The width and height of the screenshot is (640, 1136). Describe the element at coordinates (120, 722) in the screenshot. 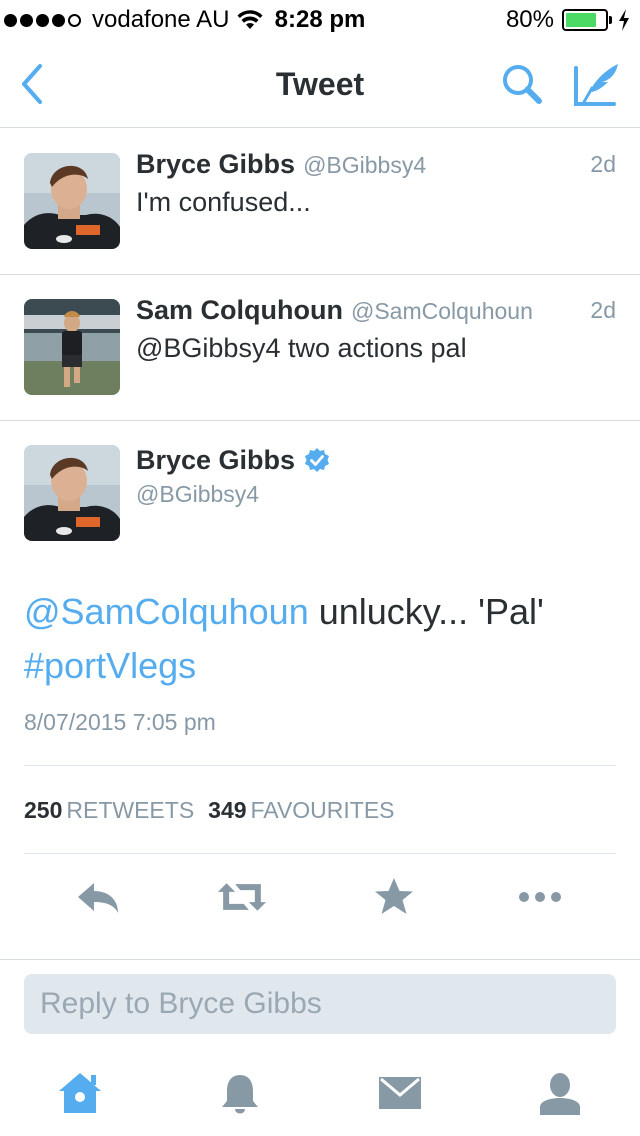

I see `tweet-date: 8/07/2015 7:05 pm` at that location.